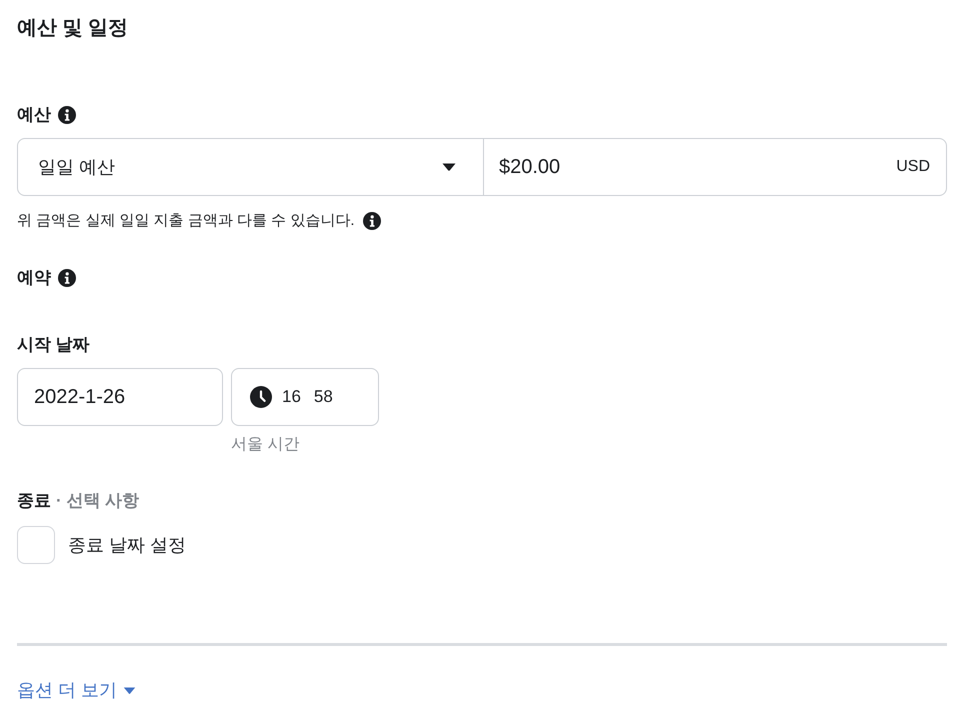 This screenshot has height=725, width=966. I want to click on amount-value: $20.00, so click(529, 167).